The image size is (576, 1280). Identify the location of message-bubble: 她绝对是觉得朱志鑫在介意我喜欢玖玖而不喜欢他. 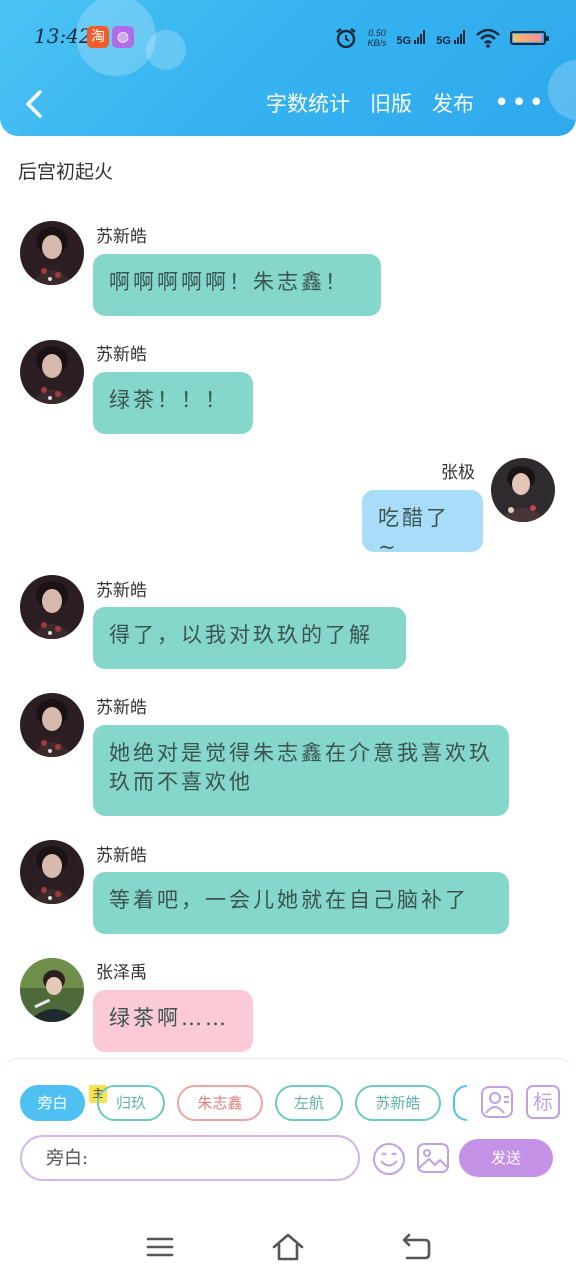
(301, 770).